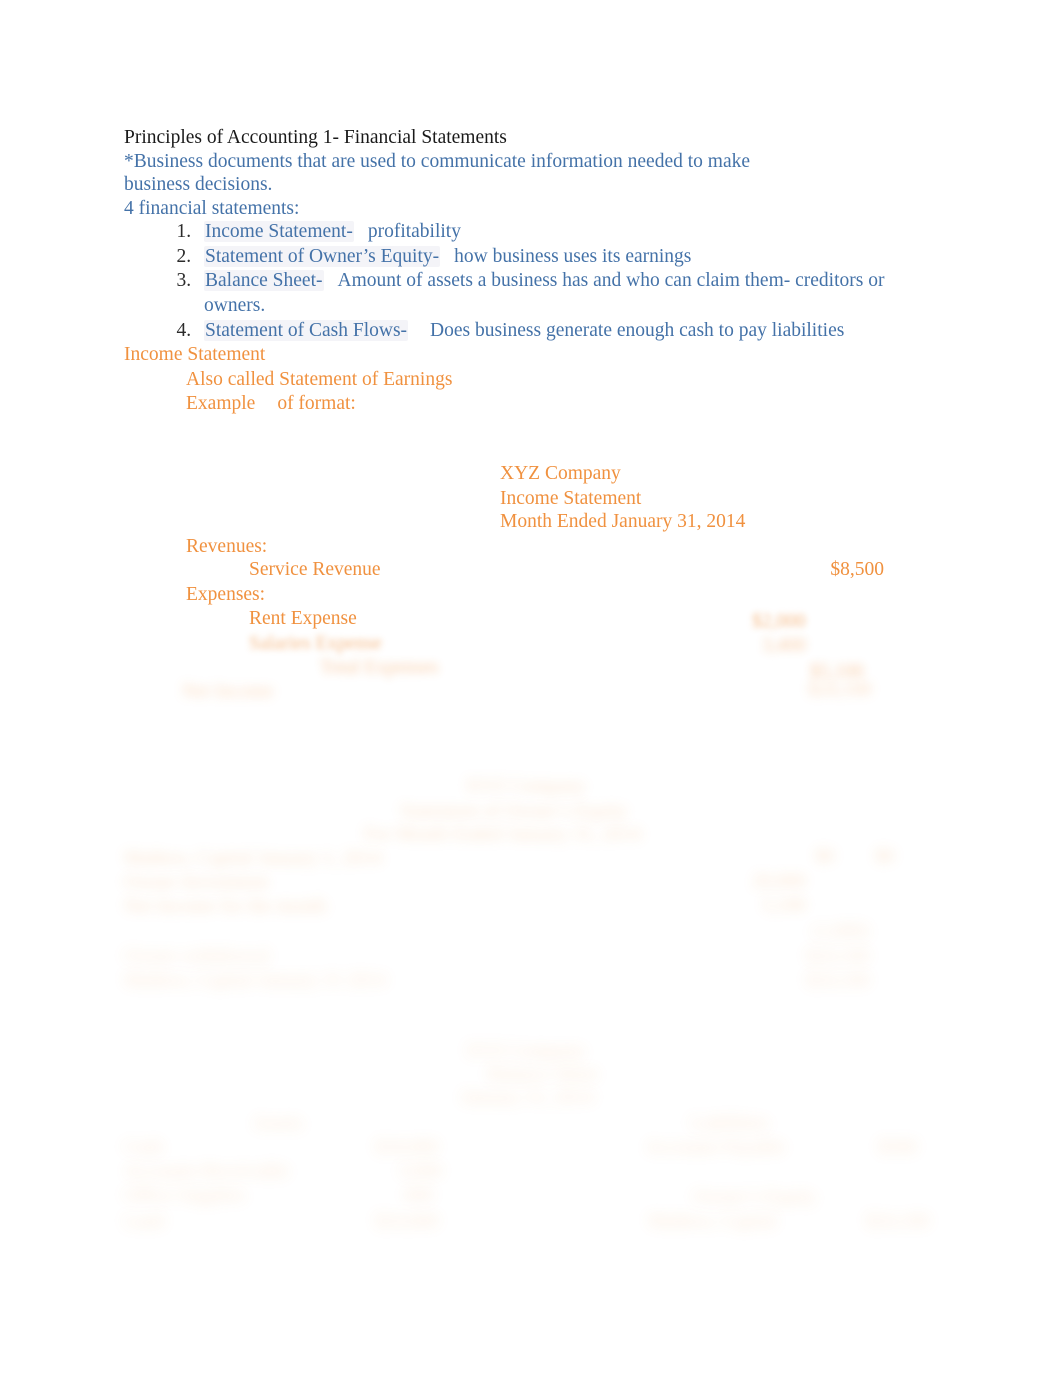  What do you see at coordinates (407, 1147) in the screenshot?
I see `faded-bs-asset-amount-1: $18,000` at bounding box center [407, 1147].